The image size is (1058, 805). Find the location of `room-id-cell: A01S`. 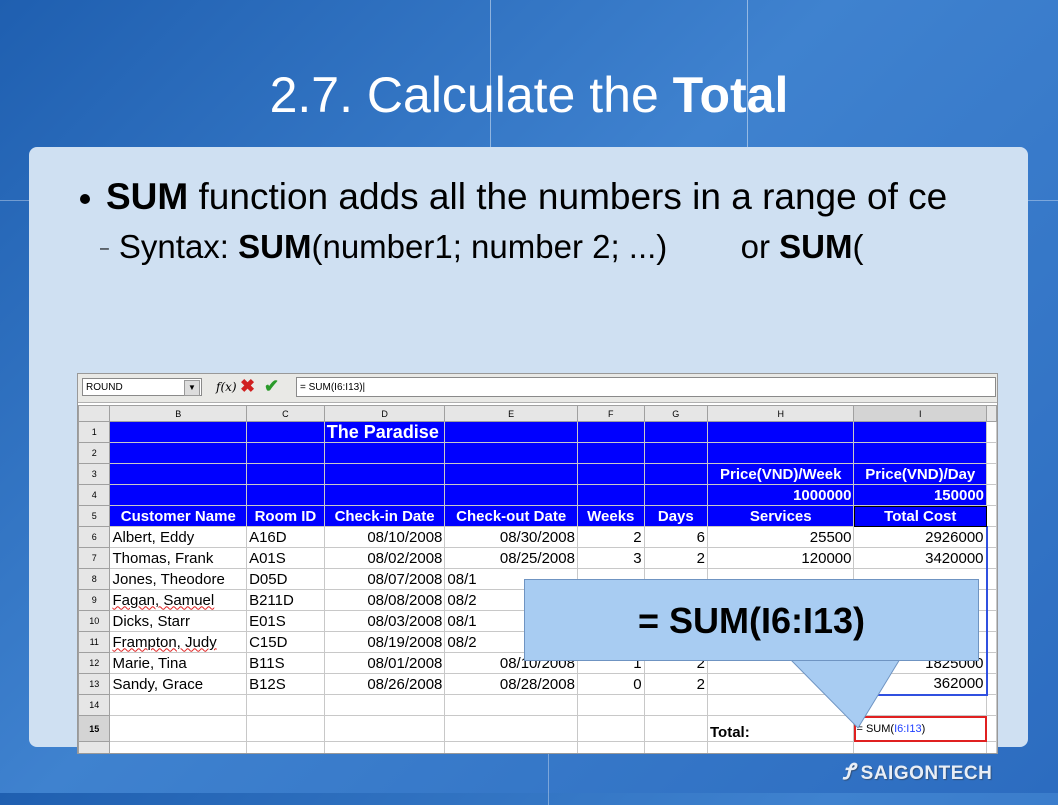

room-id-cell: A01S is located at coordinates (285, 558).